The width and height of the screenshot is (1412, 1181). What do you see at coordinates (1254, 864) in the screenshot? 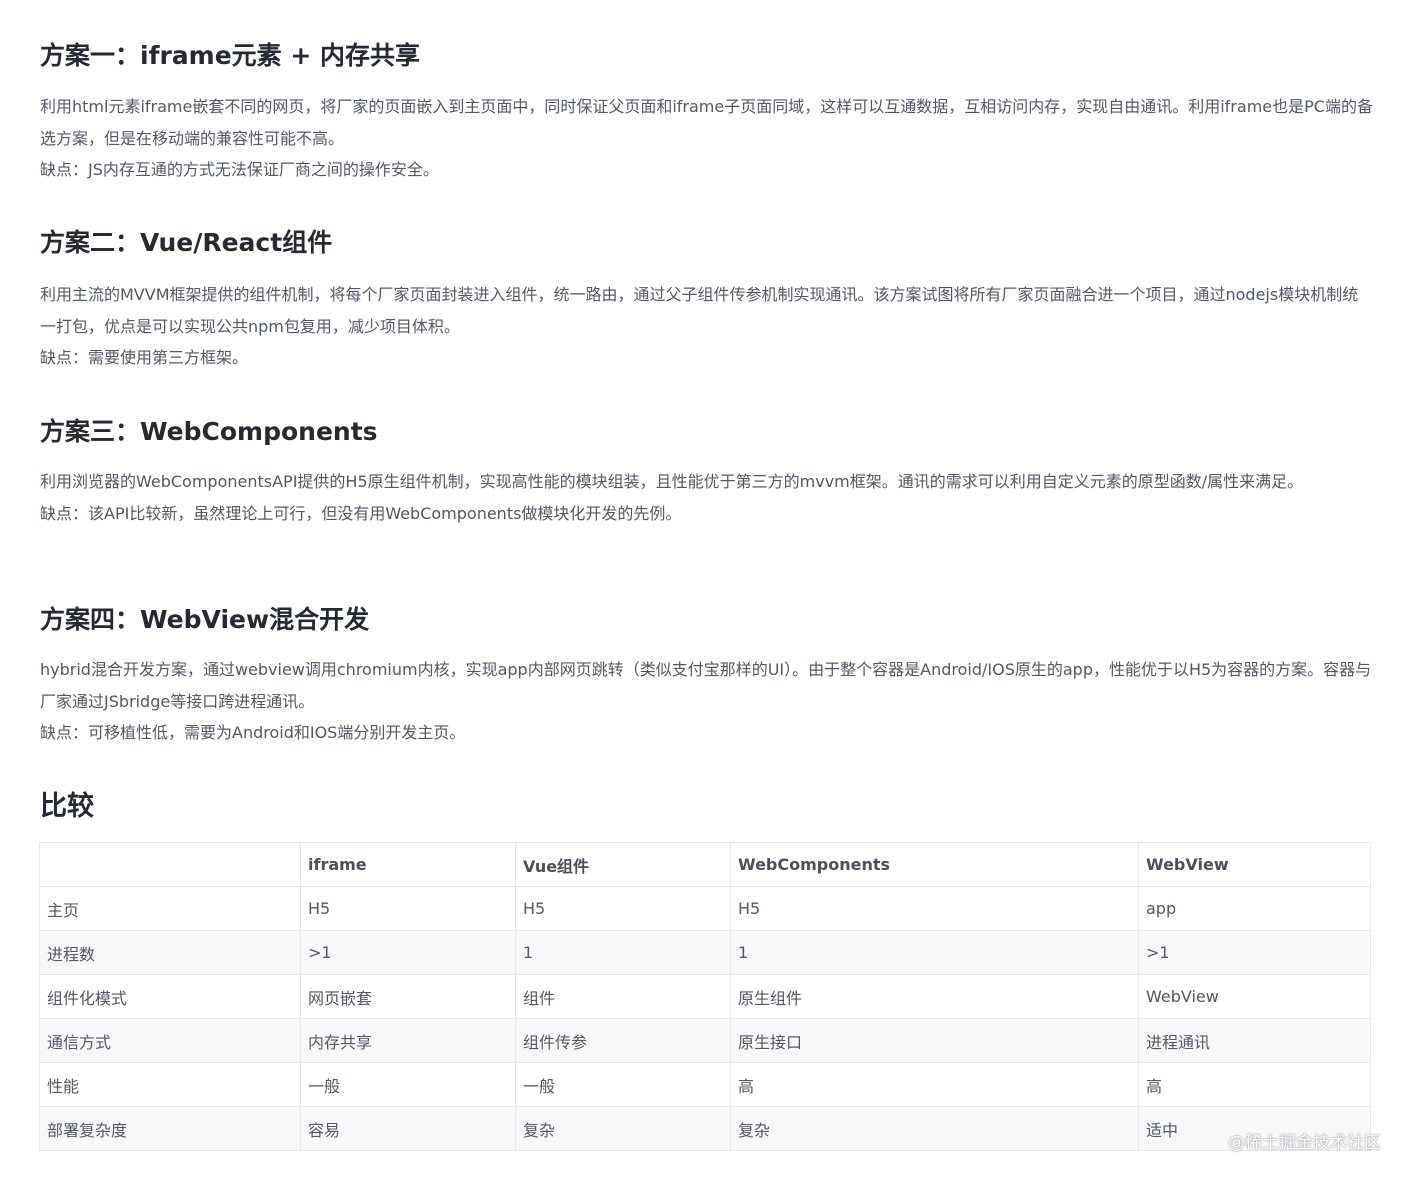
I see `table-header-cell: WebView` at bounding box center [1254, 864].